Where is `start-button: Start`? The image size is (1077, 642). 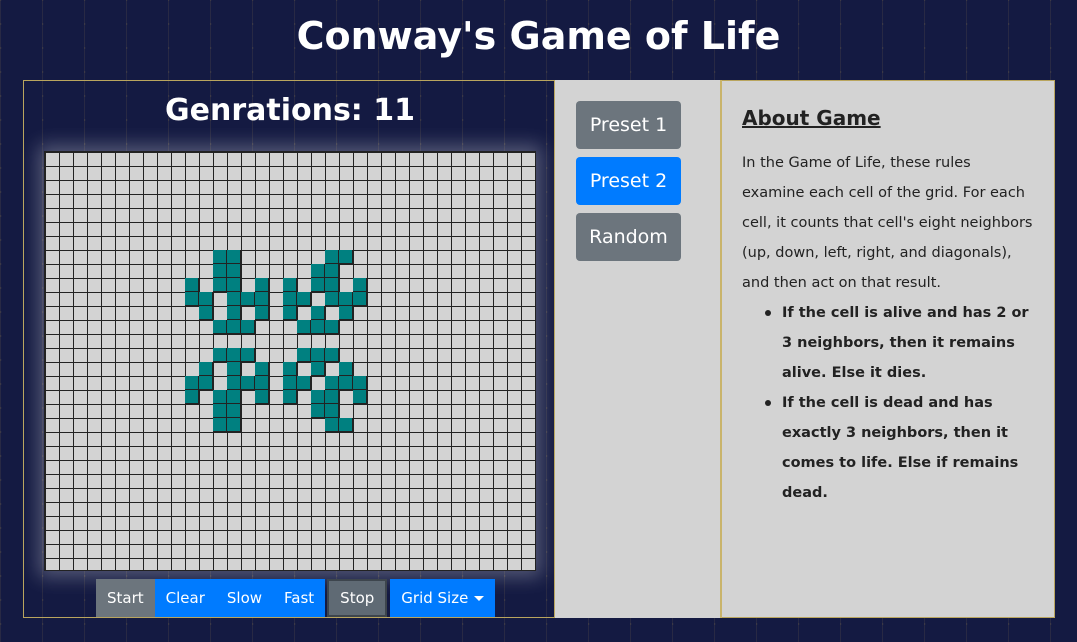 start-button: Start is located at coordinates (125, 598).